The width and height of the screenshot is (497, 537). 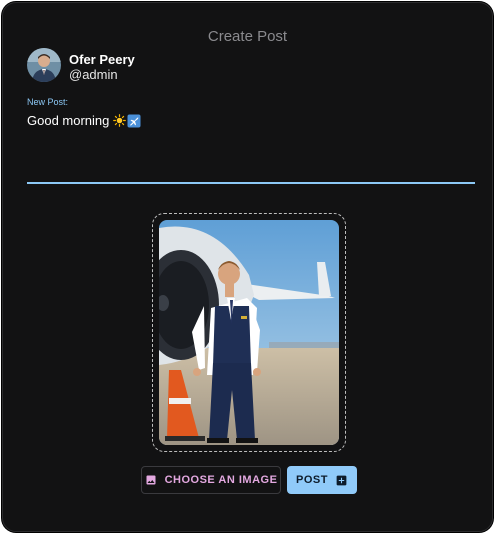 What do you see at coordinates (341, 480) in the screenshot?
I see `add-box-icon` at bounding box center [341, 480].